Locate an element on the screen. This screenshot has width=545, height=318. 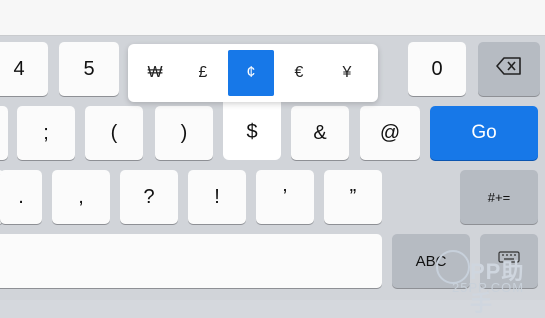
key-semicolon: ; is located at coordinates (46, 133).